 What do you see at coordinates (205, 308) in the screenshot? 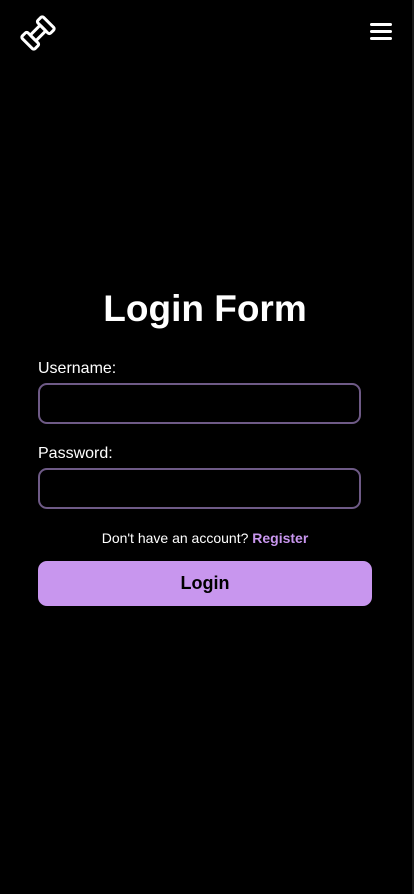
I see `page-title: Login Form` at bounding box center [205, 308].